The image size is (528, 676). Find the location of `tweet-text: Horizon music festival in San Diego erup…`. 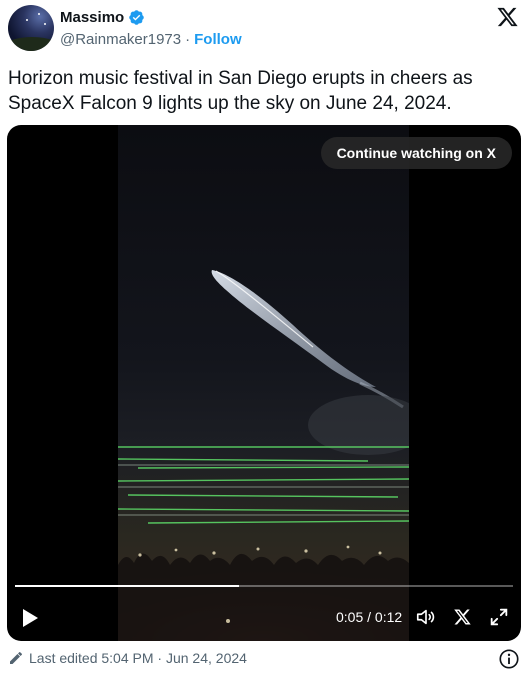

tweet-text: Horizon music festival in San Diego erup… is located at coordinates (240, 91).